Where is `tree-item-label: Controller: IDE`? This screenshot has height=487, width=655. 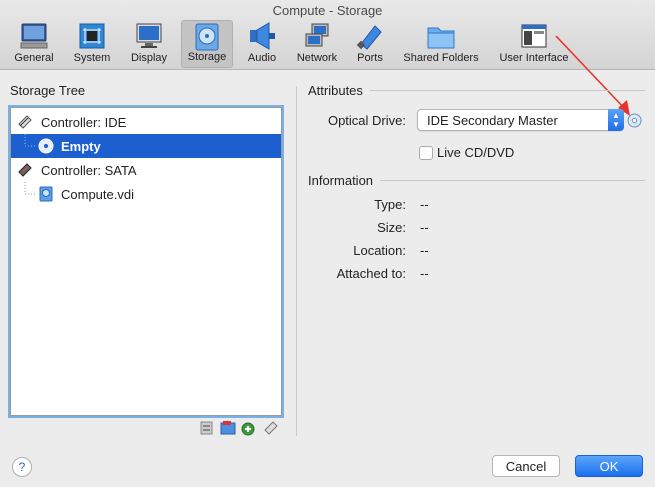
tree-item-label: Controller: IDE is located at coordinates (84, 122).